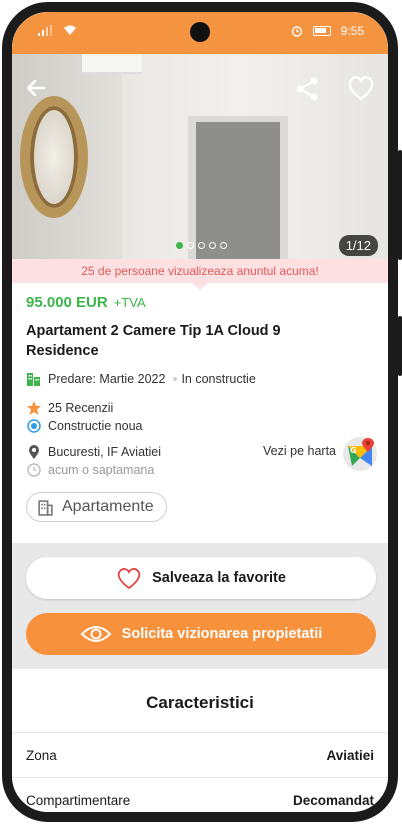 The width and height of the screenshot is (402, 824). Describe the element at coordinates (45, 507) in the screenshot. I see `apartment-building-icon` at that location.